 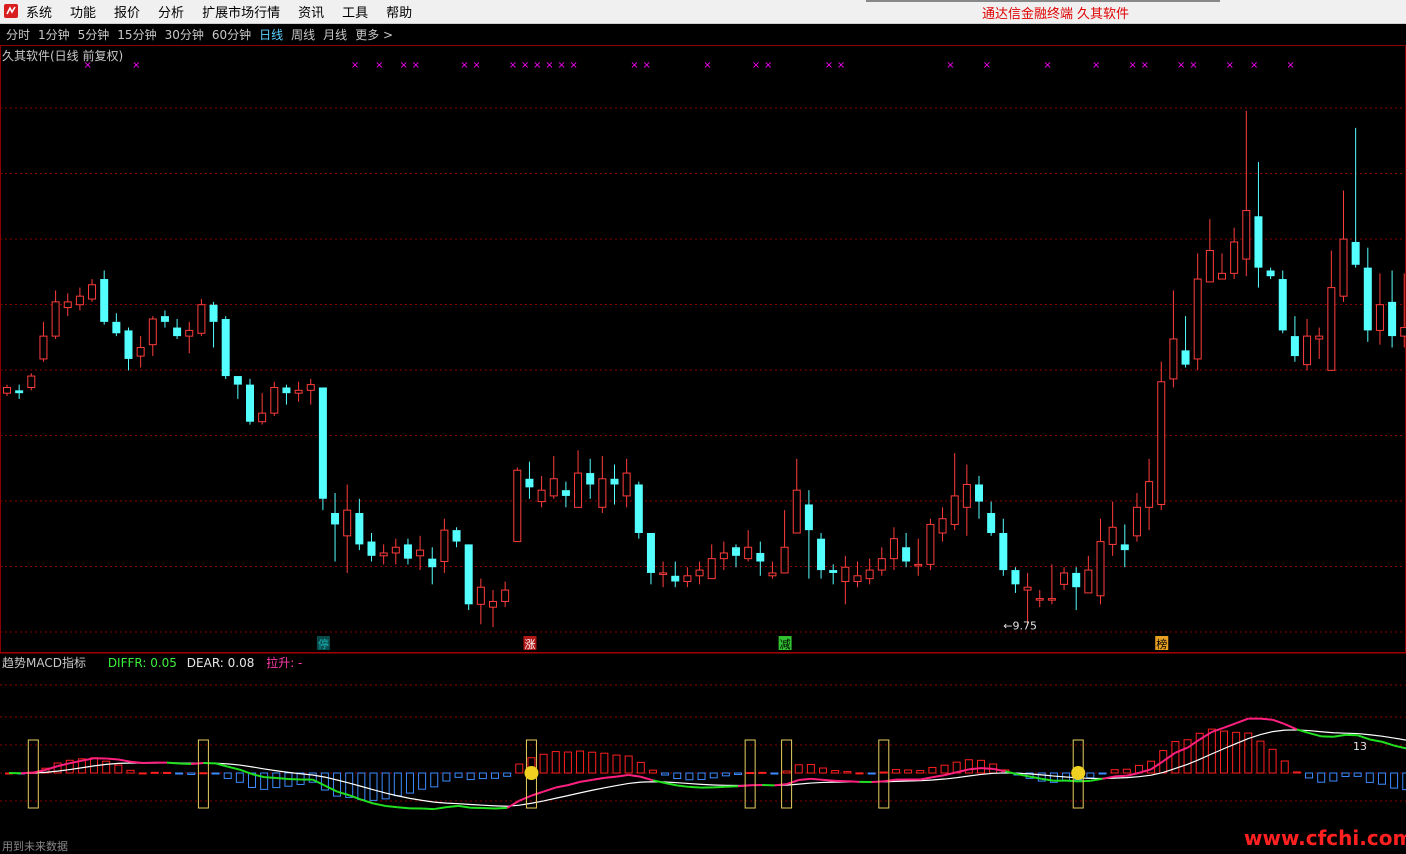 What do you see at coordinates (355, 11) in the screenshot?
I see `menu-item-6: 工具` at bounding box center [355, 11].